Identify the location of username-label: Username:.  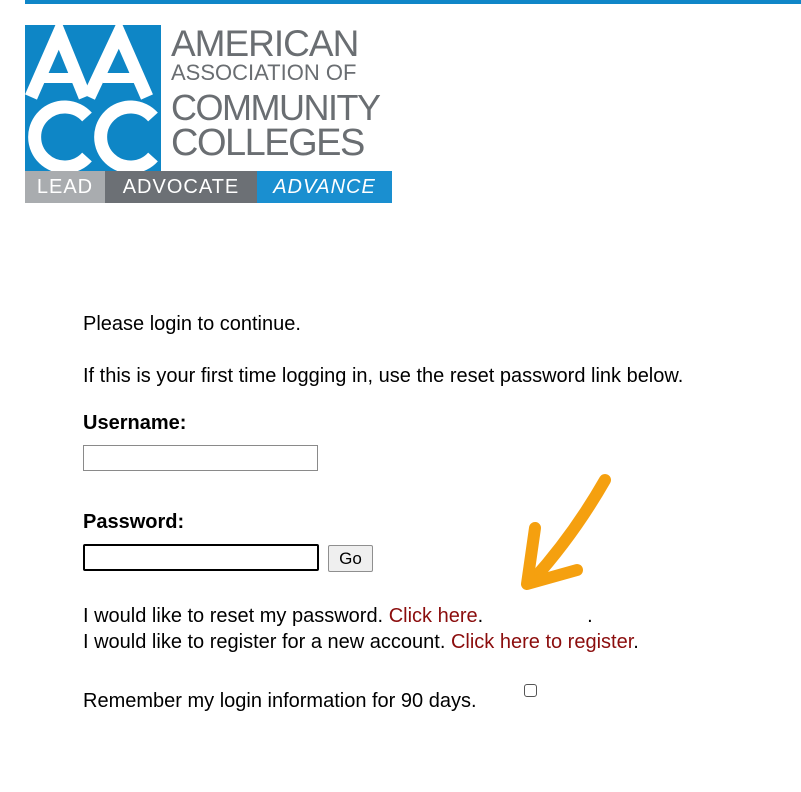
(135, 423).